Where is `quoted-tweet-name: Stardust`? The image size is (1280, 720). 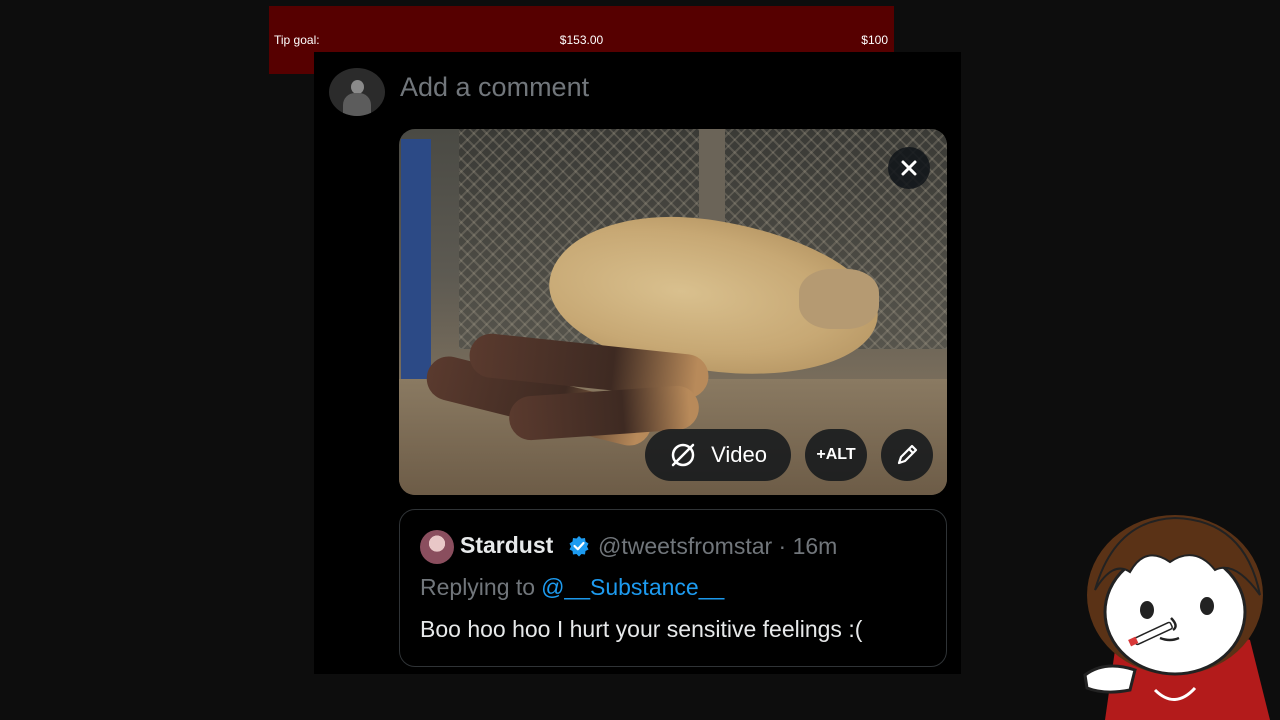 quoted-tweet-name: Stardust is located at coordinates (507, 545).